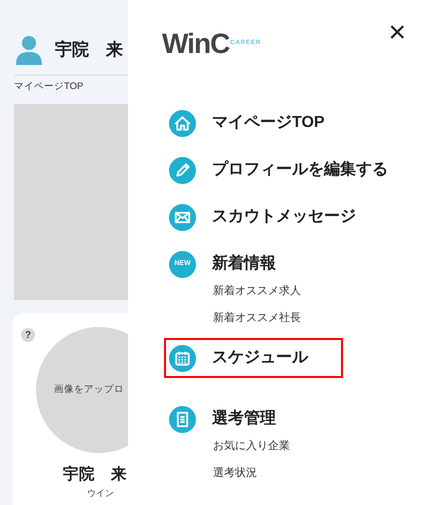  I want to click on pencil-icon, so click(182, 170).